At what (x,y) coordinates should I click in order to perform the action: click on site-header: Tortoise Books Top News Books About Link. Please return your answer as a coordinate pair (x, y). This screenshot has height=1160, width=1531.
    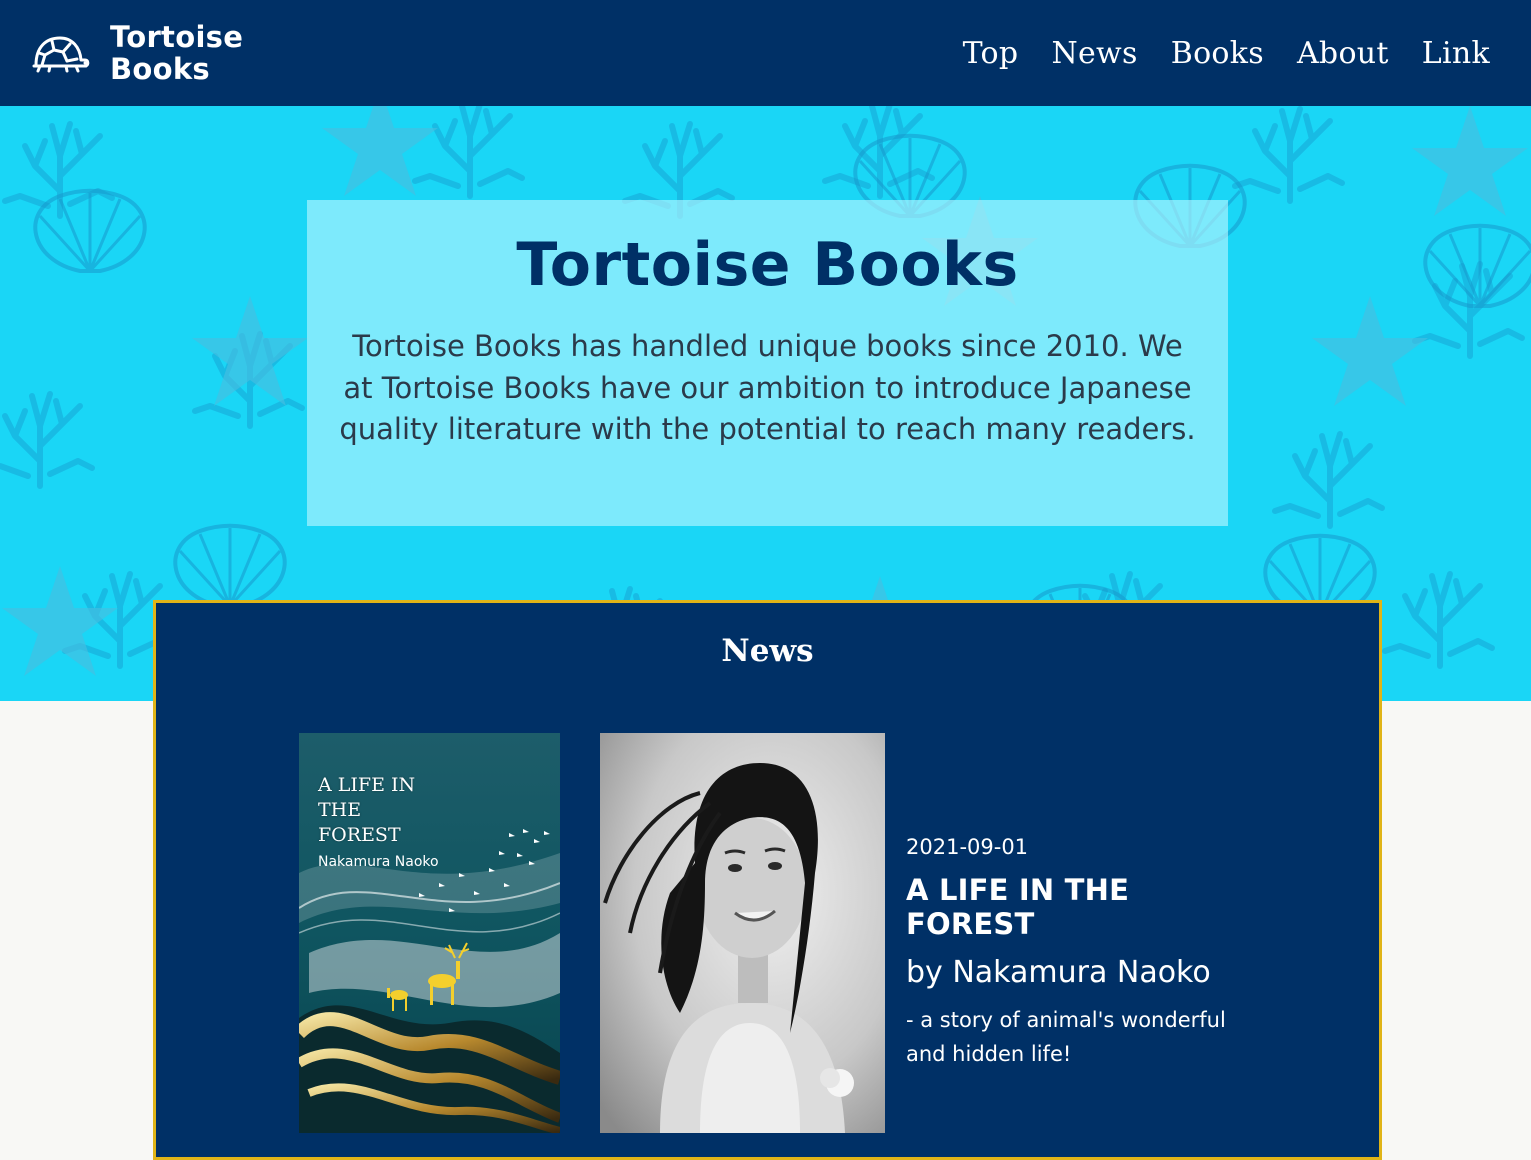
    Looking at the image, I should click on (765, 53).